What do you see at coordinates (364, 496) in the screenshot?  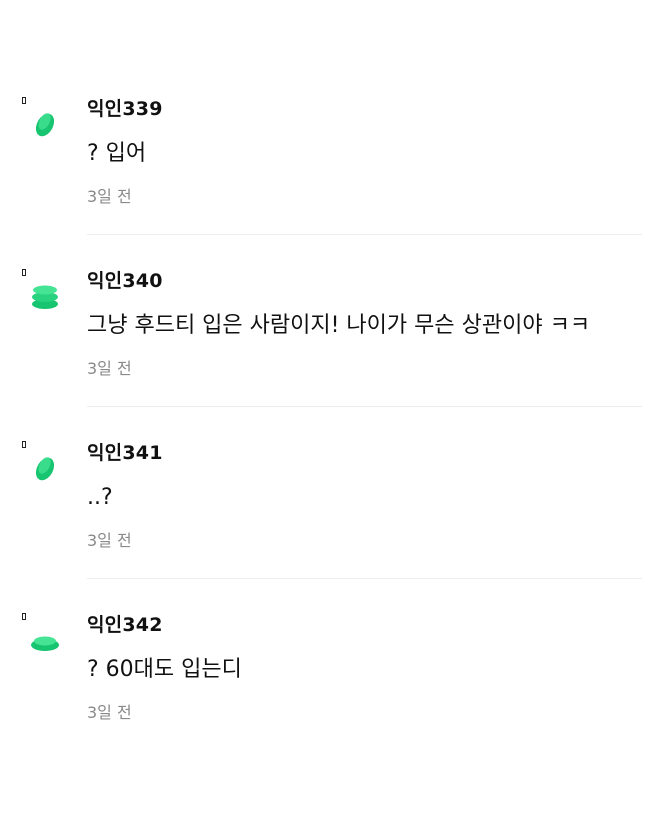 I see `comment-content: 익인341 ..? 3일 전` at bounding box center [364, 496].